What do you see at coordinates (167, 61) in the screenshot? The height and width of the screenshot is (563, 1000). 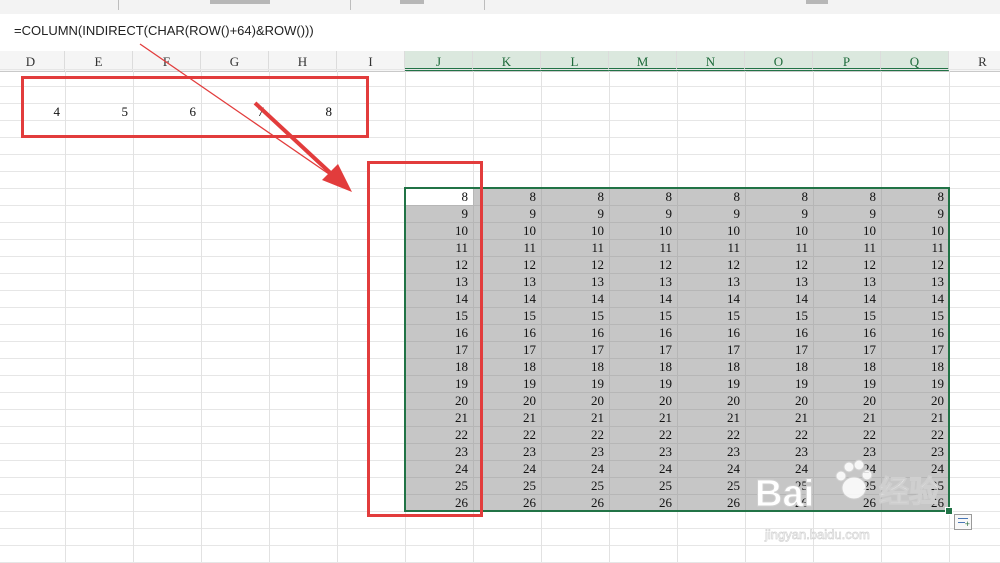 I see `column-header-f: F` at bounding box center [167, 61].